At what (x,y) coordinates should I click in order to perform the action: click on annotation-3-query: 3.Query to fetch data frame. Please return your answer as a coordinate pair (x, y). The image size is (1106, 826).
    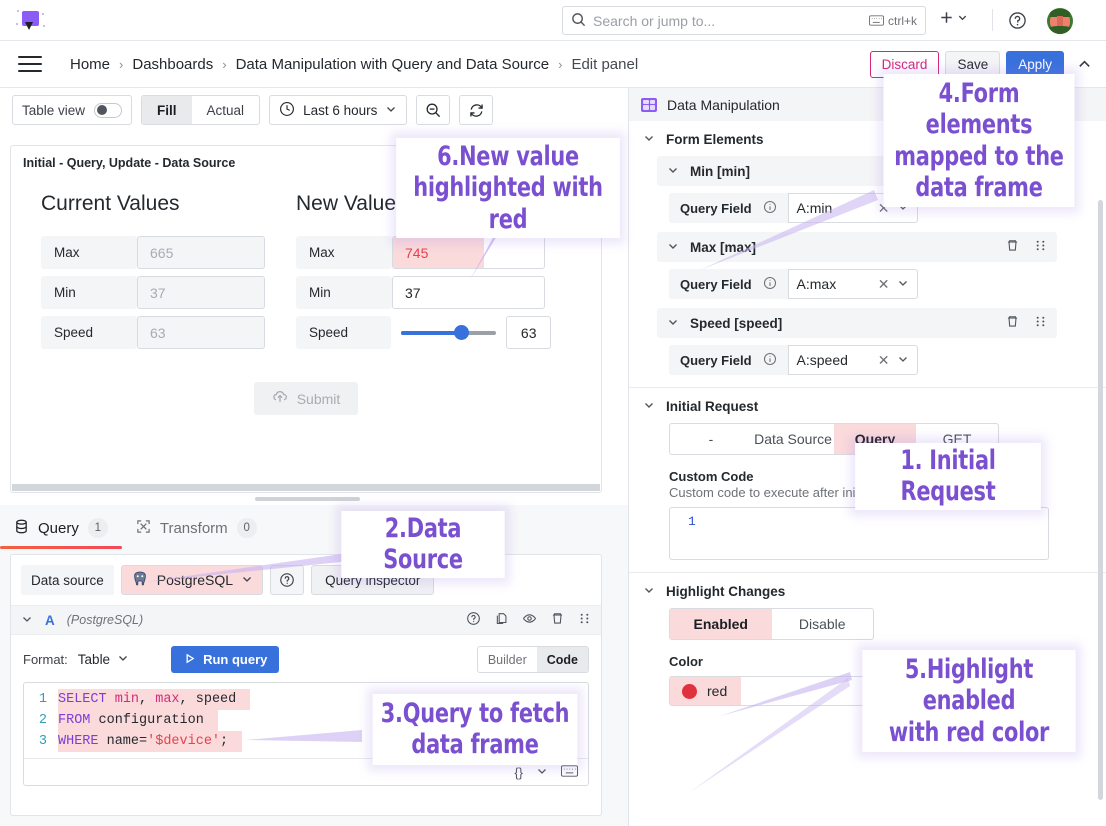
    Looking at the image, I should click on (475, 729).